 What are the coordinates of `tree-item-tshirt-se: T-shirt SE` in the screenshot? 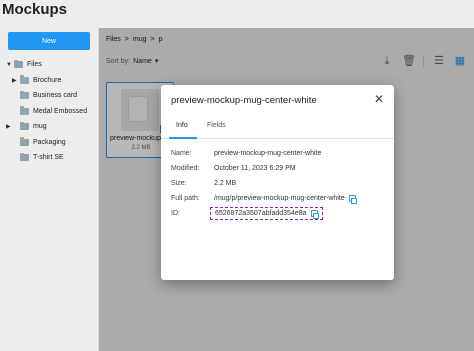 It's located at (52, 158).